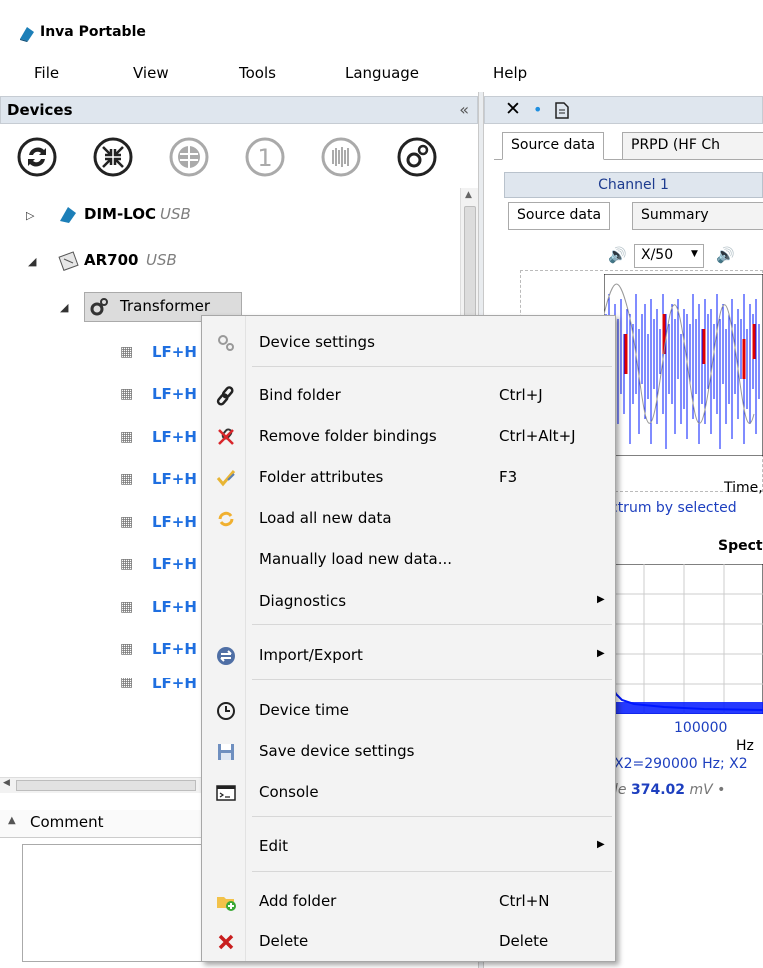 The height and width of the screenshot is (968, 763). I want to click on subtab-source-data: Source data, so click(559, 216).